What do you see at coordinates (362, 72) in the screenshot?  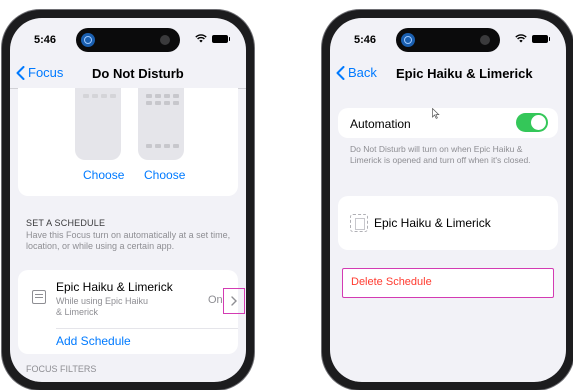 I see `back-label: Back` at bounding box center [362, 72].